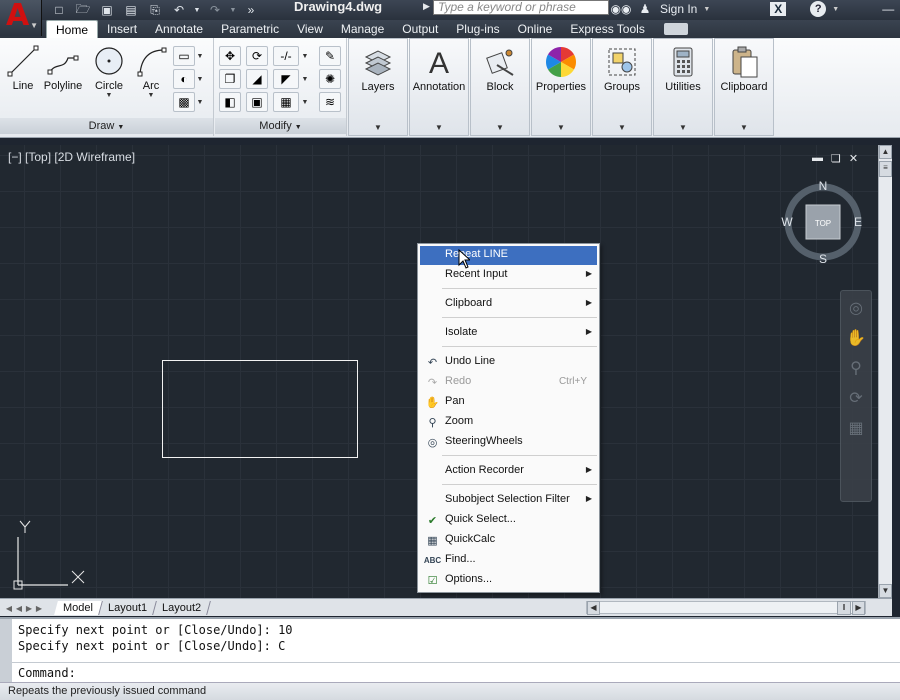 The image size is (900, 700). Describe the element at coordinates (6, 650) in the screenshot. I see `command-window-grip` at that location.